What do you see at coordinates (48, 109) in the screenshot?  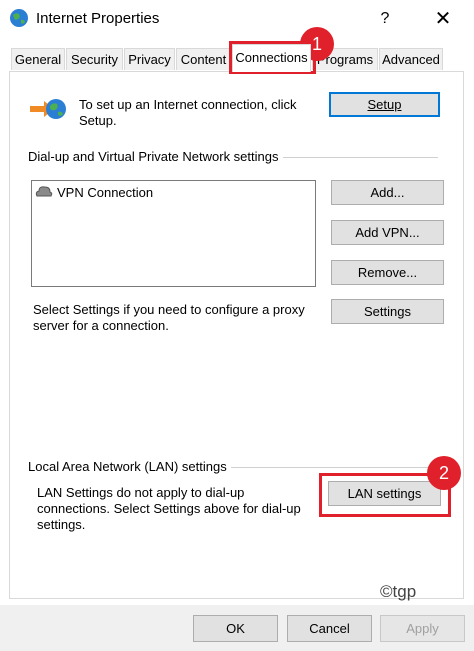 I see `network-setup-icon` at bounding box center [48, 109].